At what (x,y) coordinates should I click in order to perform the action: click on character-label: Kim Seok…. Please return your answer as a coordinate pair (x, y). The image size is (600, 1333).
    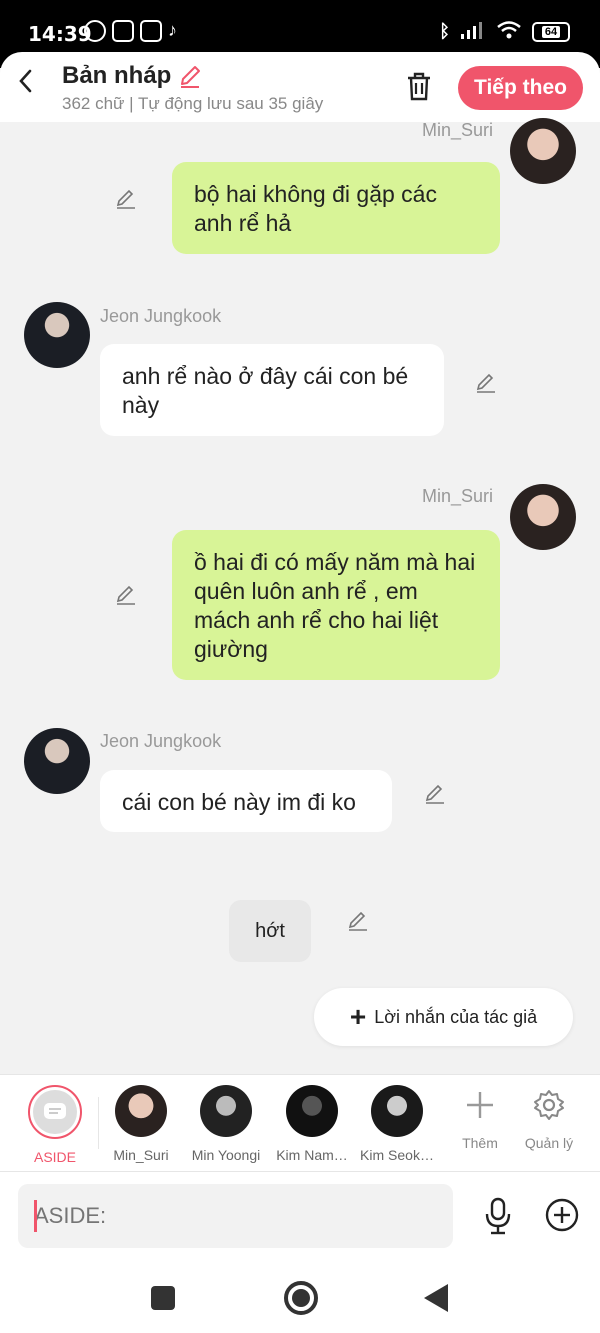
    Looking at the image, I should click on (397, 1155).